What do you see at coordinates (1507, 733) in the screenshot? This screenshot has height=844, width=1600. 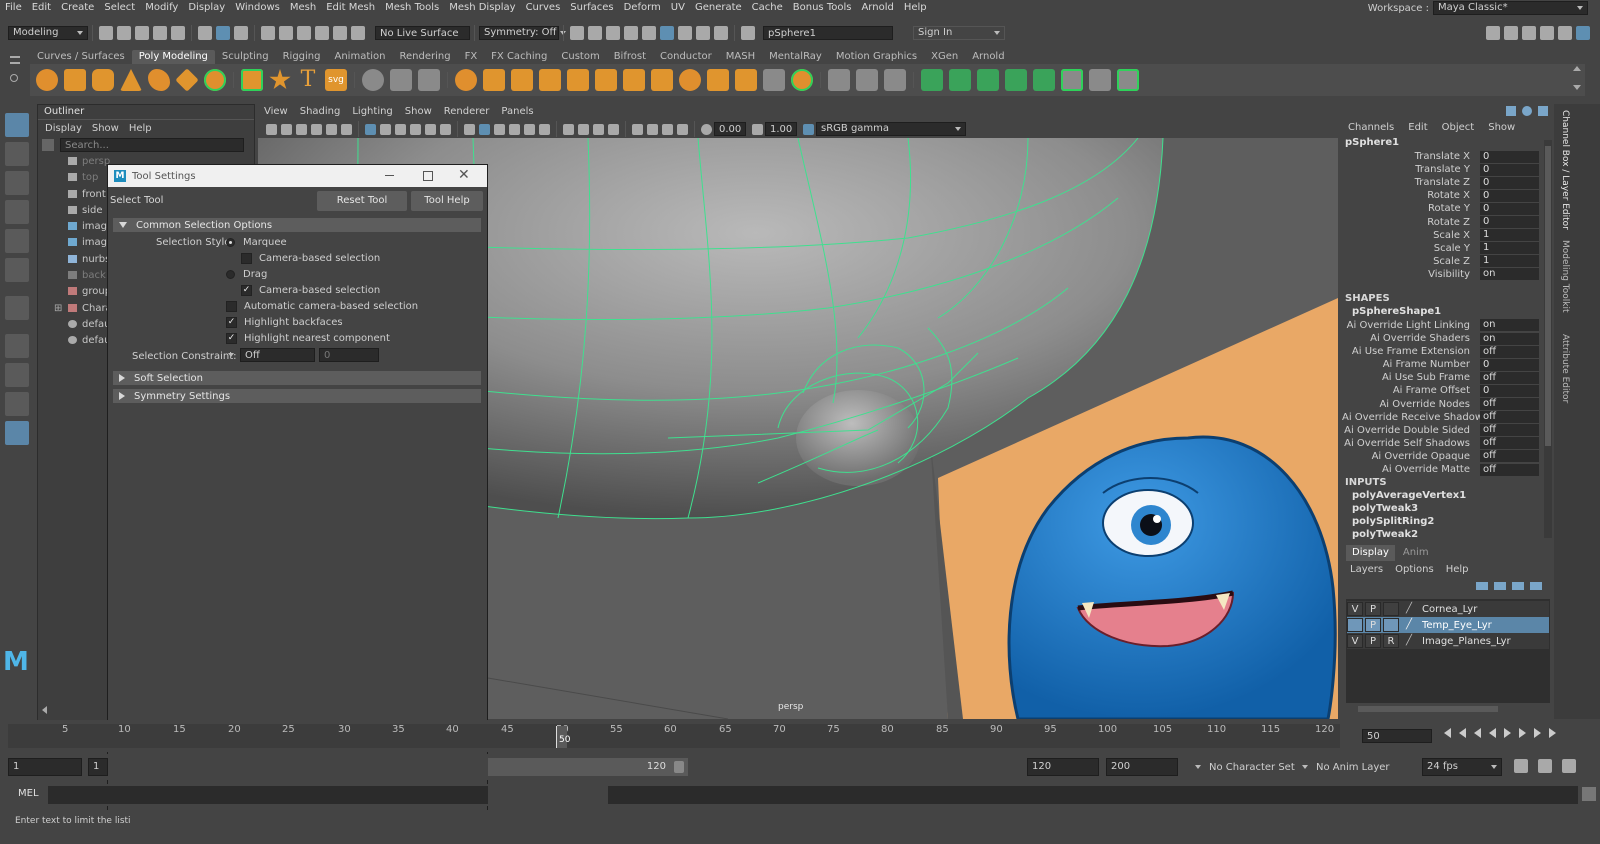 I see `play-forwards-icon` at bounding box center [1507, 733].